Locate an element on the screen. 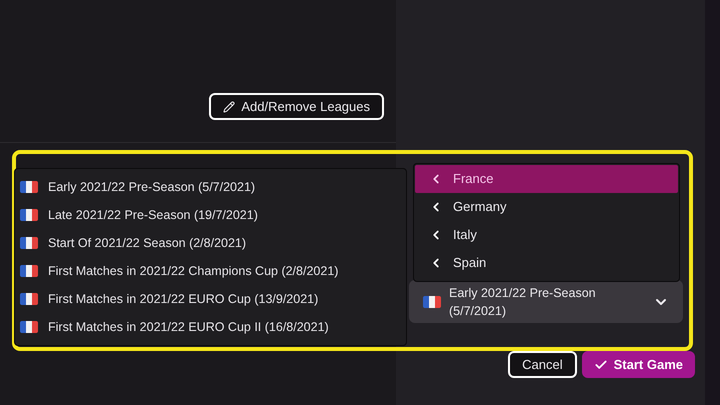 This screenshot has width=720, height=405. pencil-icon is located at coordinates (229, 106).